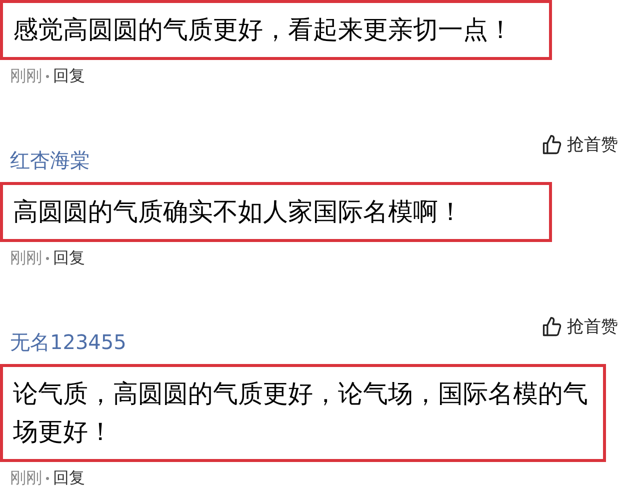 Image resolution: width=640 pixels, height=501 pixels. What do you see at coordinates (50, 160) in the screenshot?
I see `username: 红杏海棠` at bounding box center [50, 160].